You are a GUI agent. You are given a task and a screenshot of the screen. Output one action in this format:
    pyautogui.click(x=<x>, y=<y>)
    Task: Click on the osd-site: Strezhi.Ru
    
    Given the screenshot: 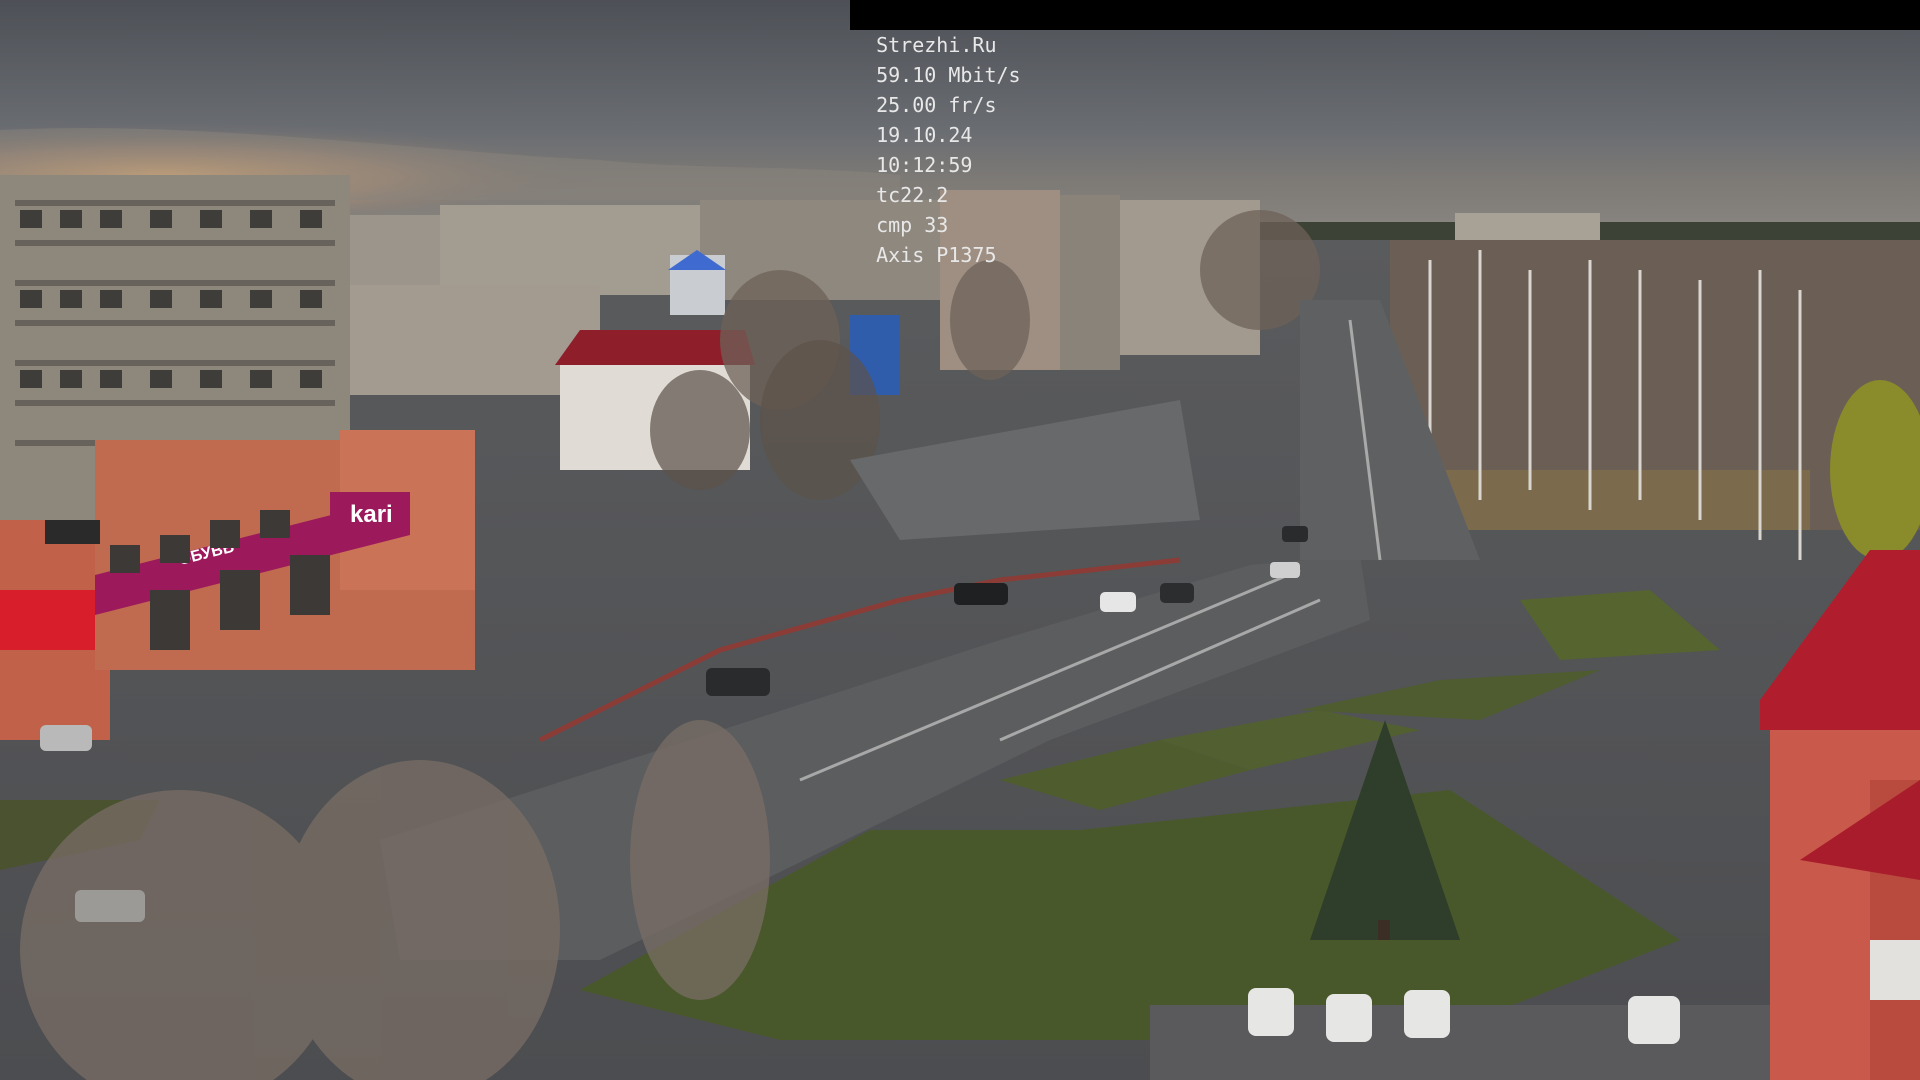 What is the action you would take?
    pyautogui.click(x=936, y=45)
    